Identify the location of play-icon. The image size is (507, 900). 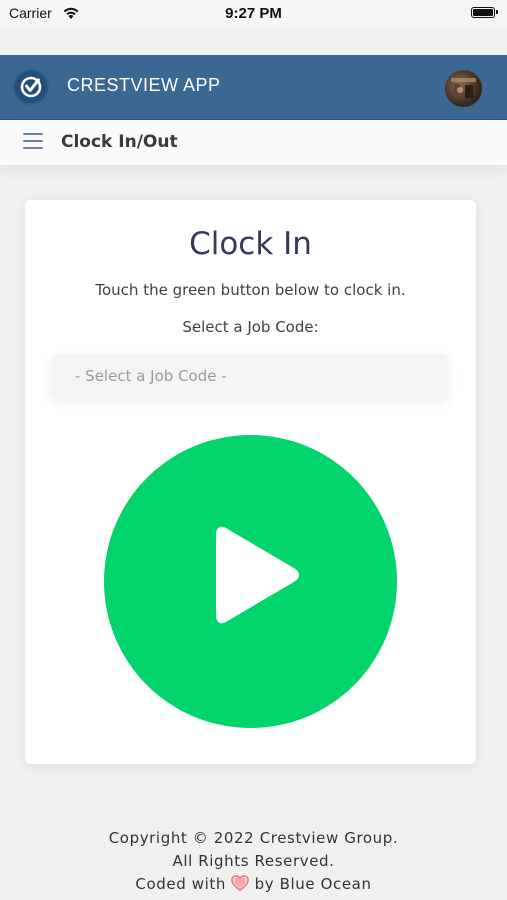
(257, 575).